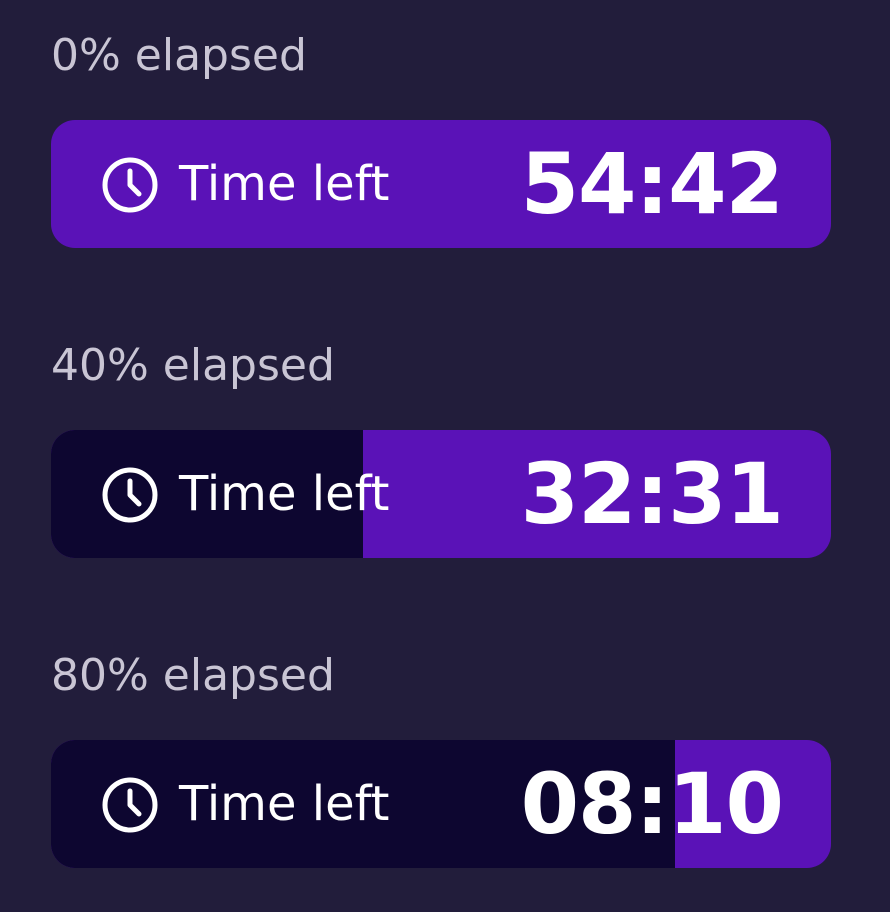 This screenshot has height=912, width=890. Describe the element at coordinates (179, 55) in the screenshot. I see `timer-caption: 0% elapsed` at that location.